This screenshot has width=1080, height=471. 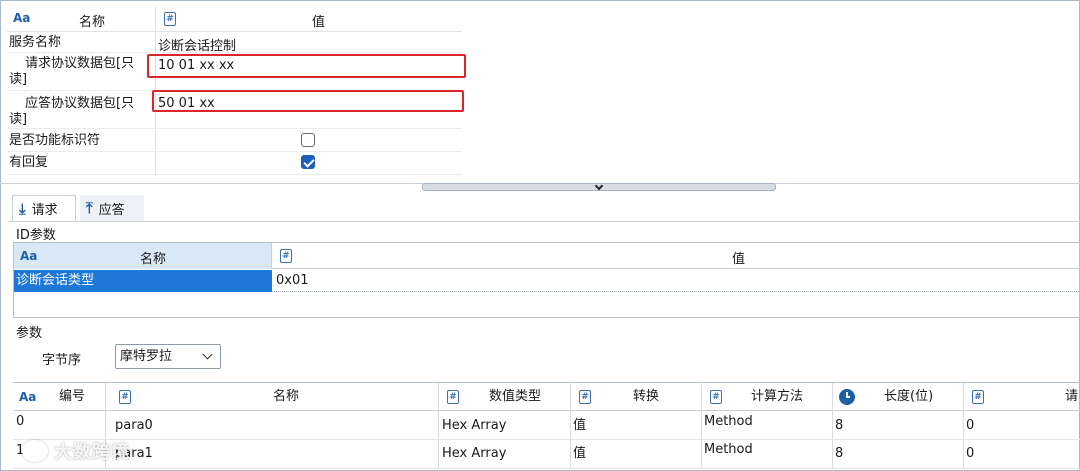 I want to click on param-name: para0, so click(x=134, y=425).